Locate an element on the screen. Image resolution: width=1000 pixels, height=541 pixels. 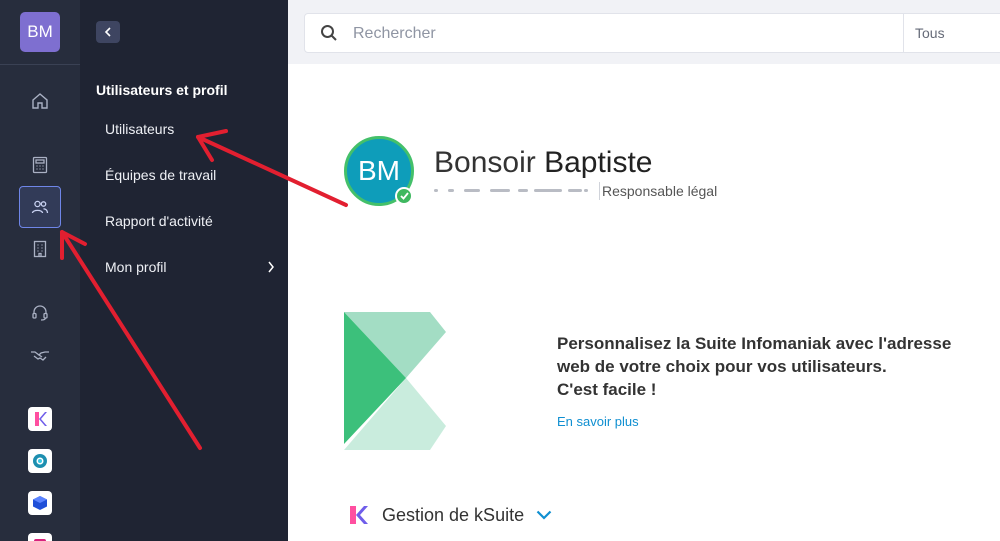
chat-bubble-icon is located at coordinates (40, 461).